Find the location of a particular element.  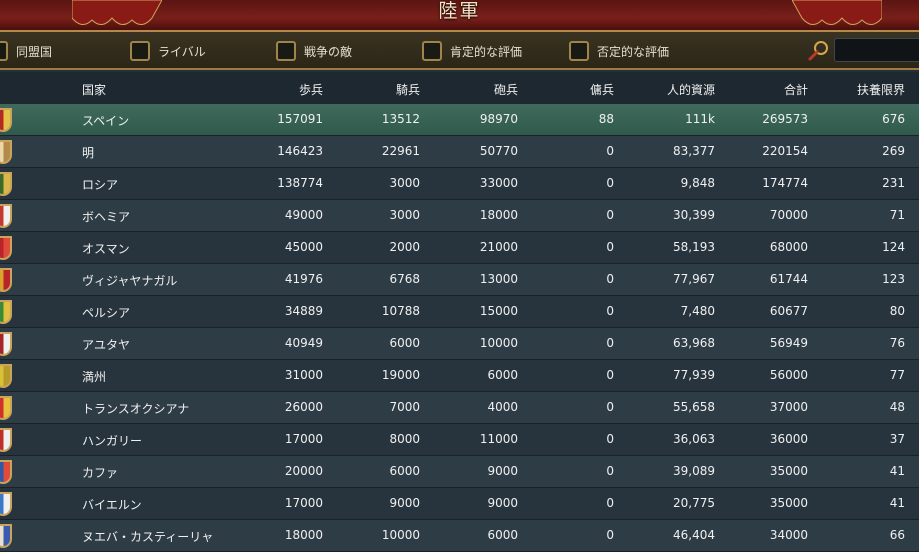

table-row: ボヘミア 49000 3000 18000 0 30,399 70000 71 is located at coordinates (459, 216).